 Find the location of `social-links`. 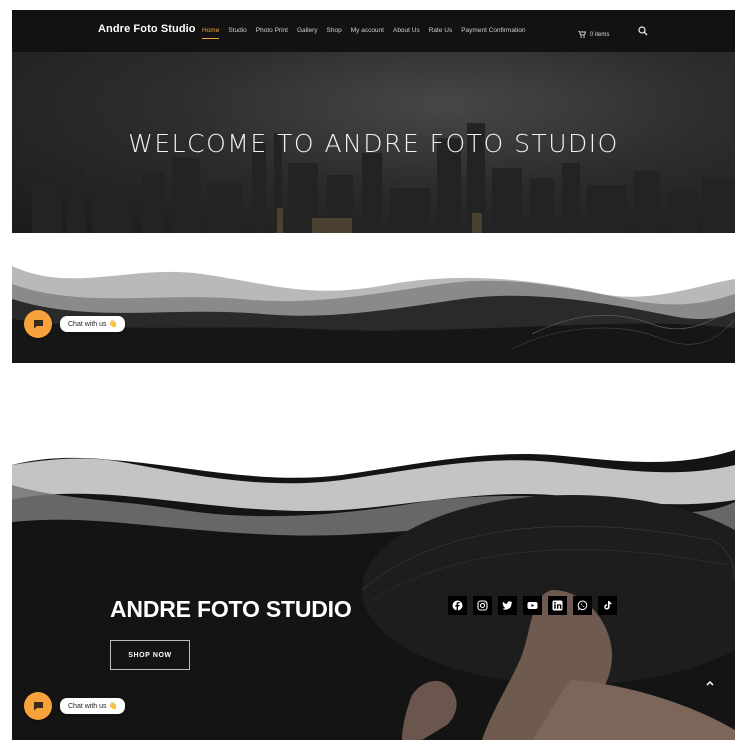

social-links is located at coordinates (532, 605).